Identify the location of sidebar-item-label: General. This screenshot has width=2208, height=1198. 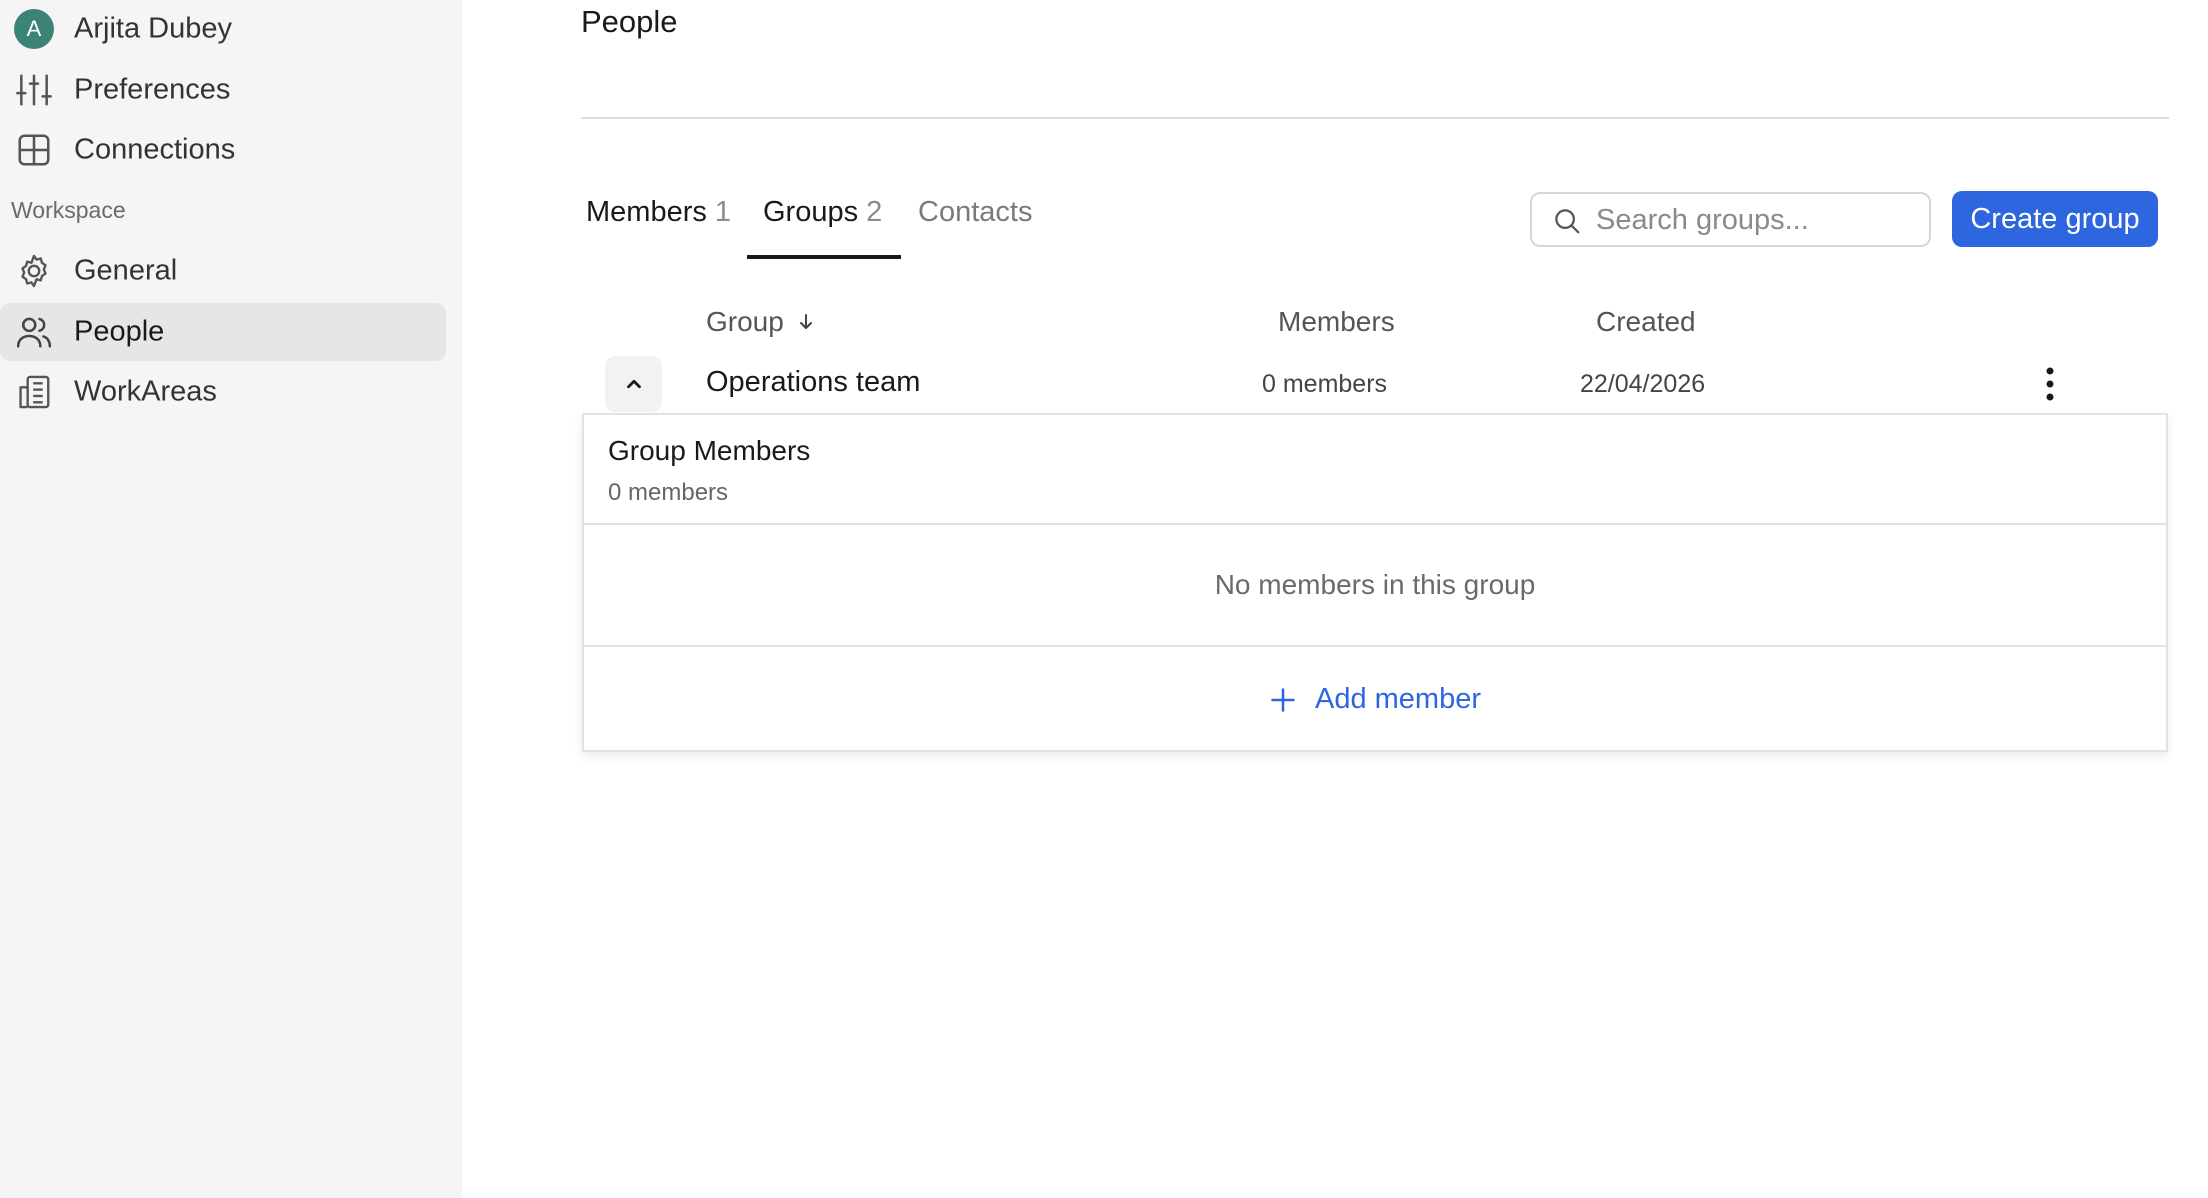
(126, 270).